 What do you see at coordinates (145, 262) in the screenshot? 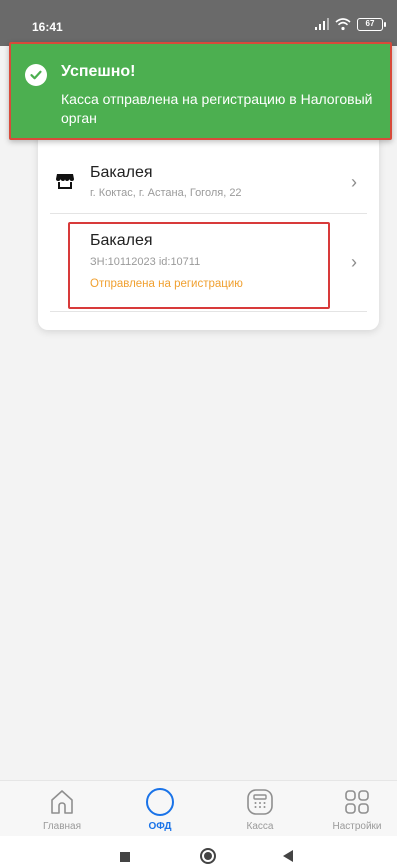
I see `cash-register-ids: ЗН:10112023 id:10711` at bounding box center [145, 262].